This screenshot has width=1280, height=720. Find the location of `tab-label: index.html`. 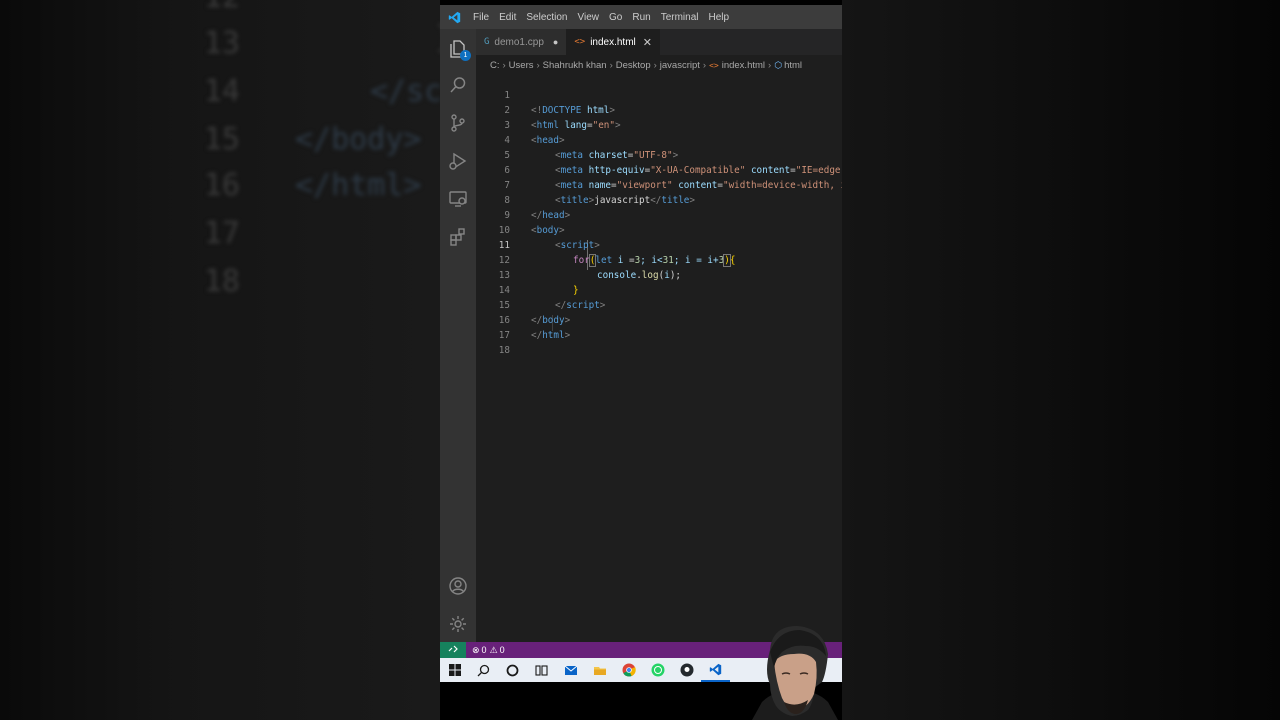

tab-label: index.html is located at coordinates (613, 42).